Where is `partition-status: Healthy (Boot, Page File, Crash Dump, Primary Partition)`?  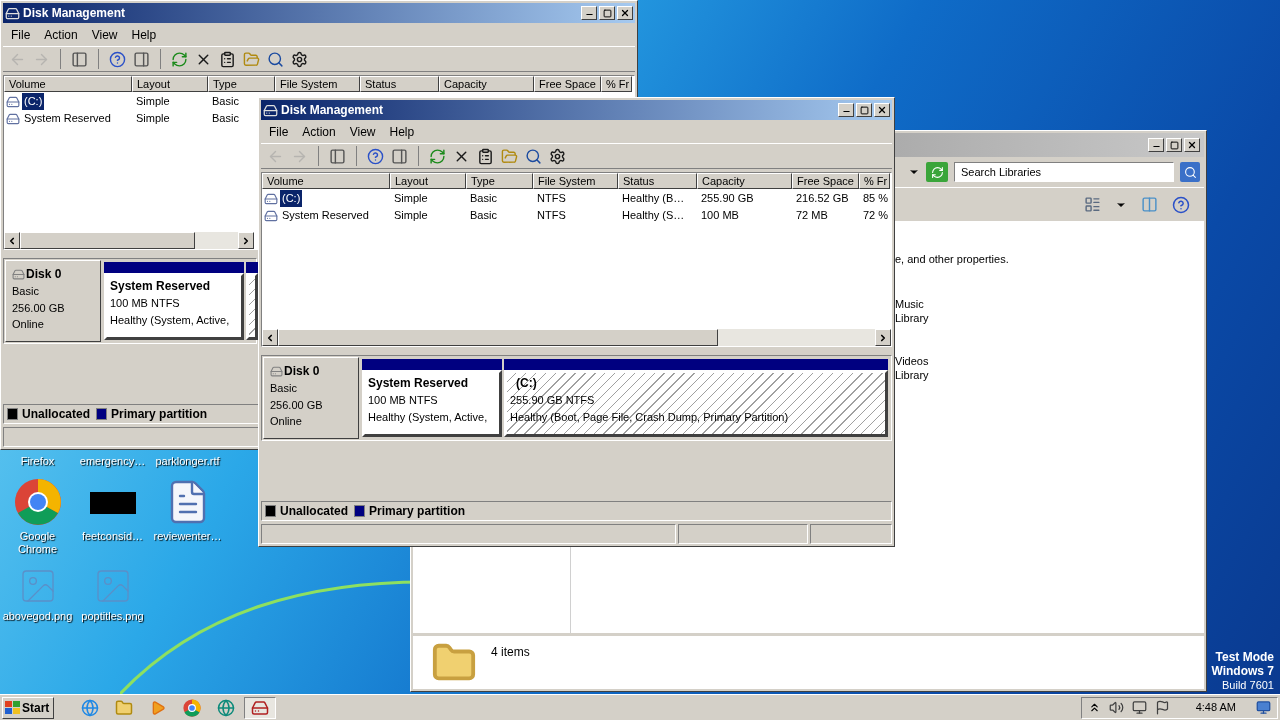 partition-status: Healthy (Boot, Page File, Crash Dump, Primary Partition) is located at coordinates (650, 417).